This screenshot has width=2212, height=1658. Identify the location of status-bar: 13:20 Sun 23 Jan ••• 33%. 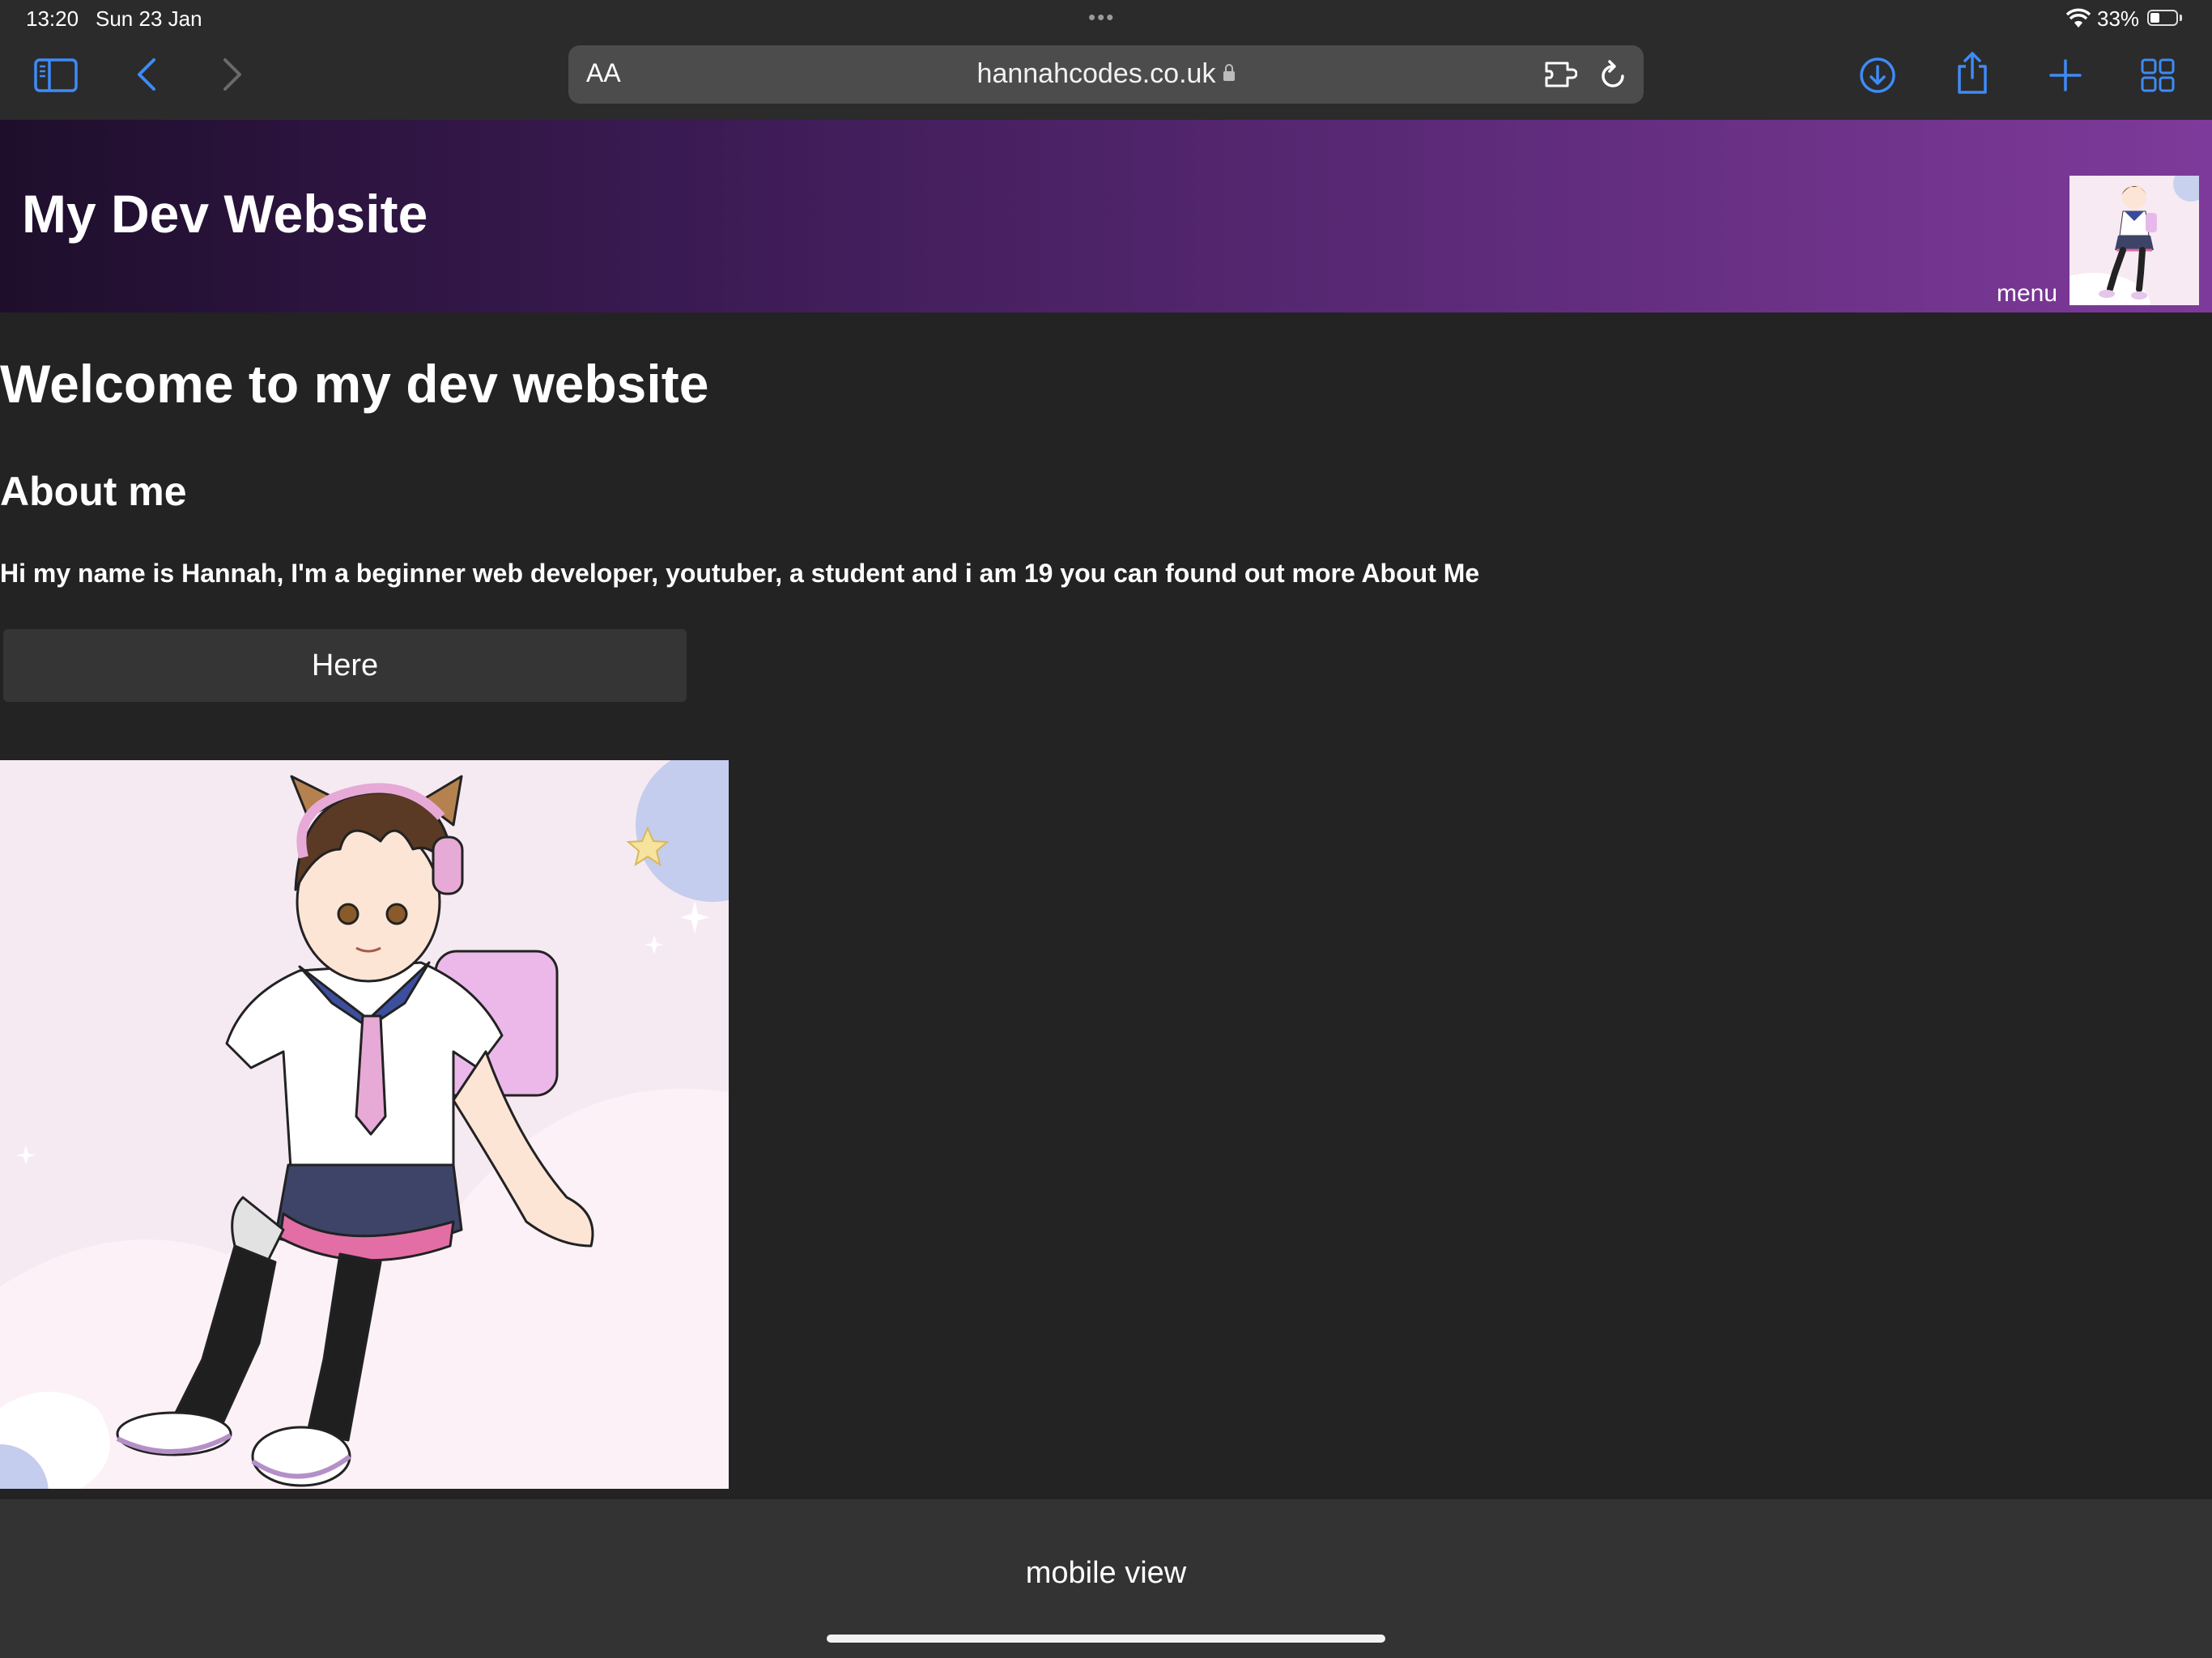
(1106, 18).